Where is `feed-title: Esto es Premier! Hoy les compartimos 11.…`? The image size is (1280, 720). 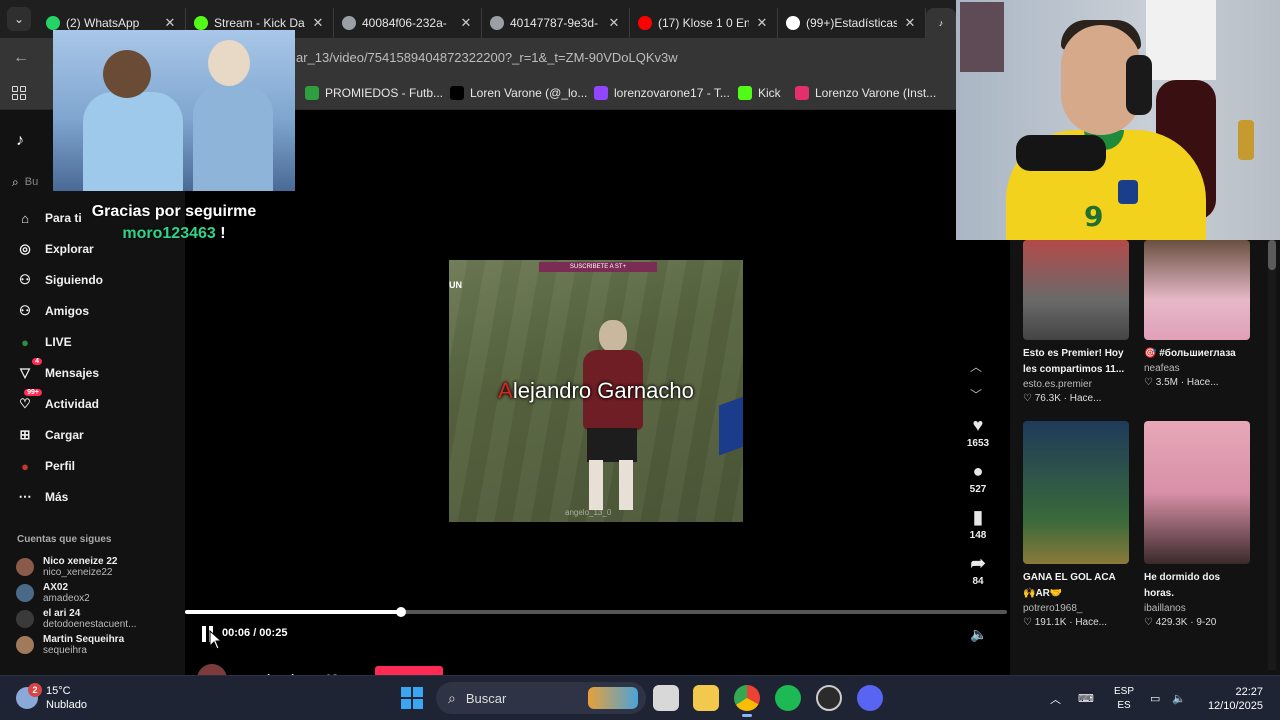 feed-title: Esto es Premier! Hoy les compartimos 11.… is located at coordinates (1076, 362).